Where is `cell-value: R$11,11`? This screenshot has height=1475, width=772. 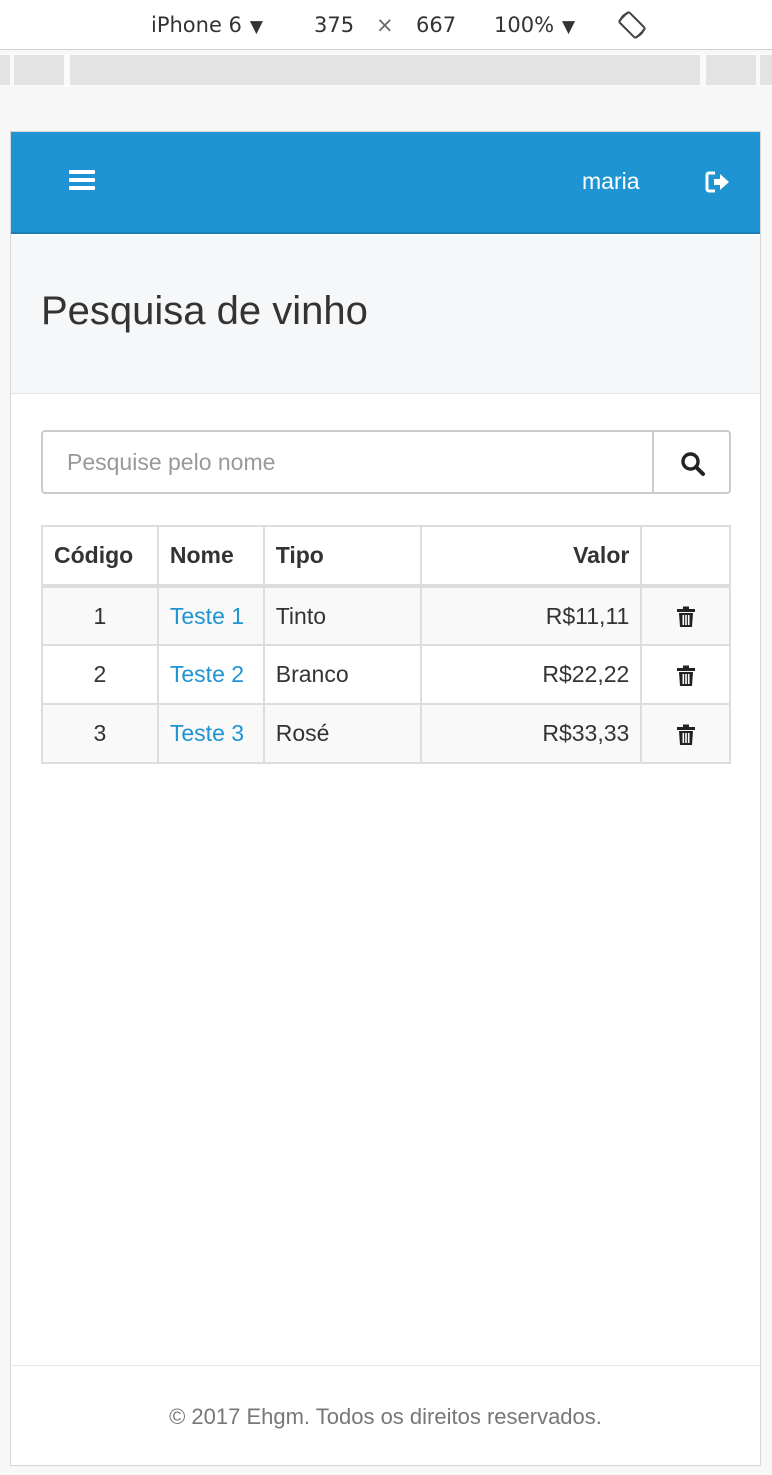 cell-value: R$11,11 is located at coordinates (531, 615).